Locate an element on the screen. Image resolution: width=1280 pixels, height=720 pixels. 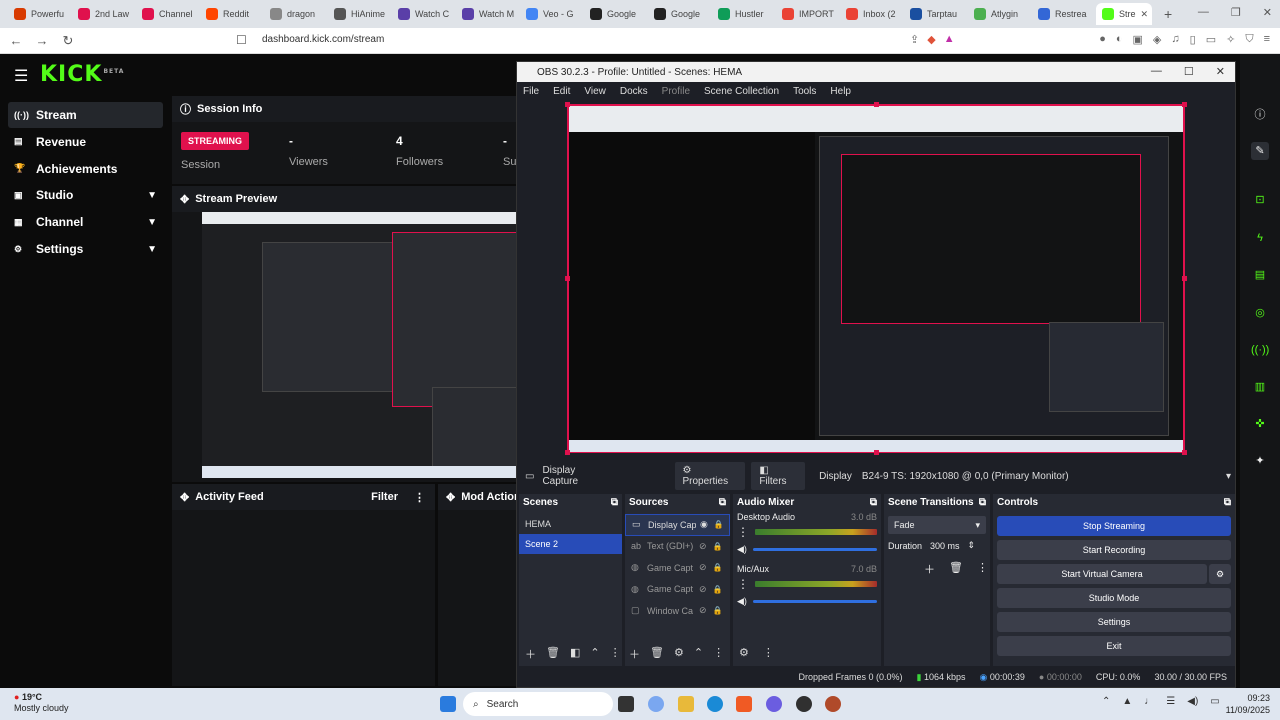
menu-edit: Edit is located at coordinates (561, 91).